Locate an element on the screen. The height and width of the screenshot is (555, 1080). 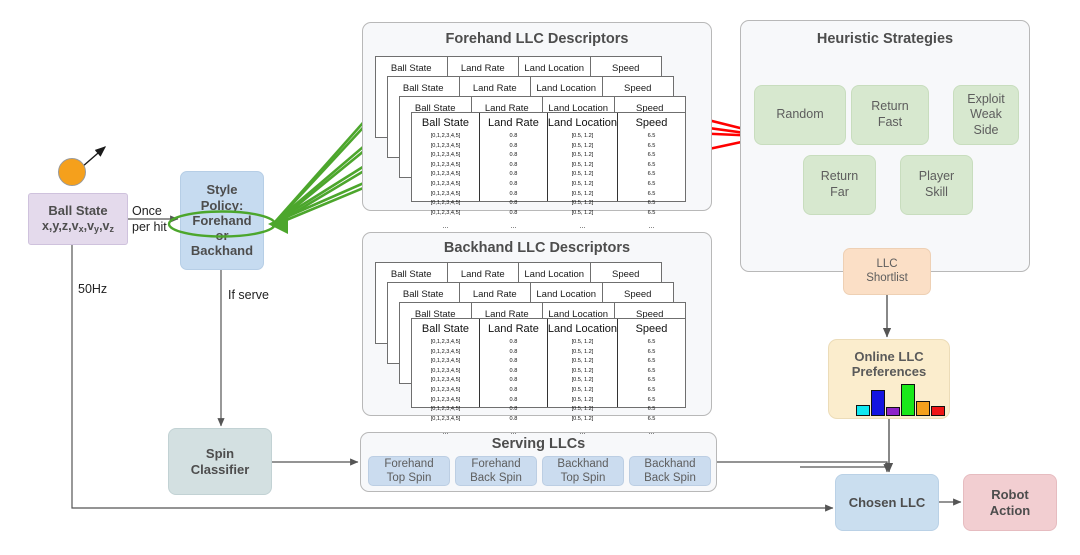
heuristic-exploit-l1: Exploit is located at coordinates (986, 98).